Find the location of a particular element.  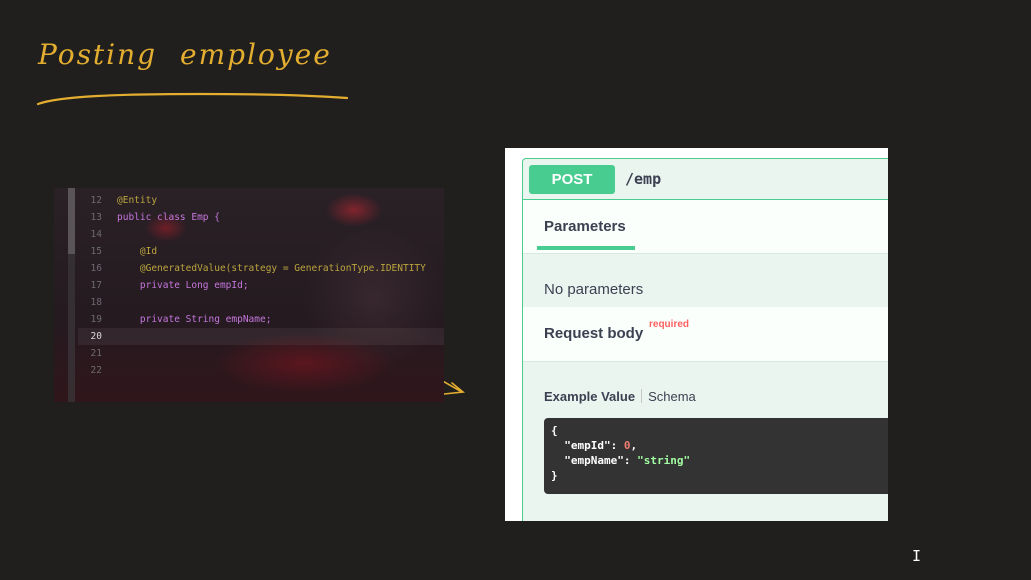

example-json-block: { "empId": 0, "empName": "string" } is located at coordinates (716, 456).